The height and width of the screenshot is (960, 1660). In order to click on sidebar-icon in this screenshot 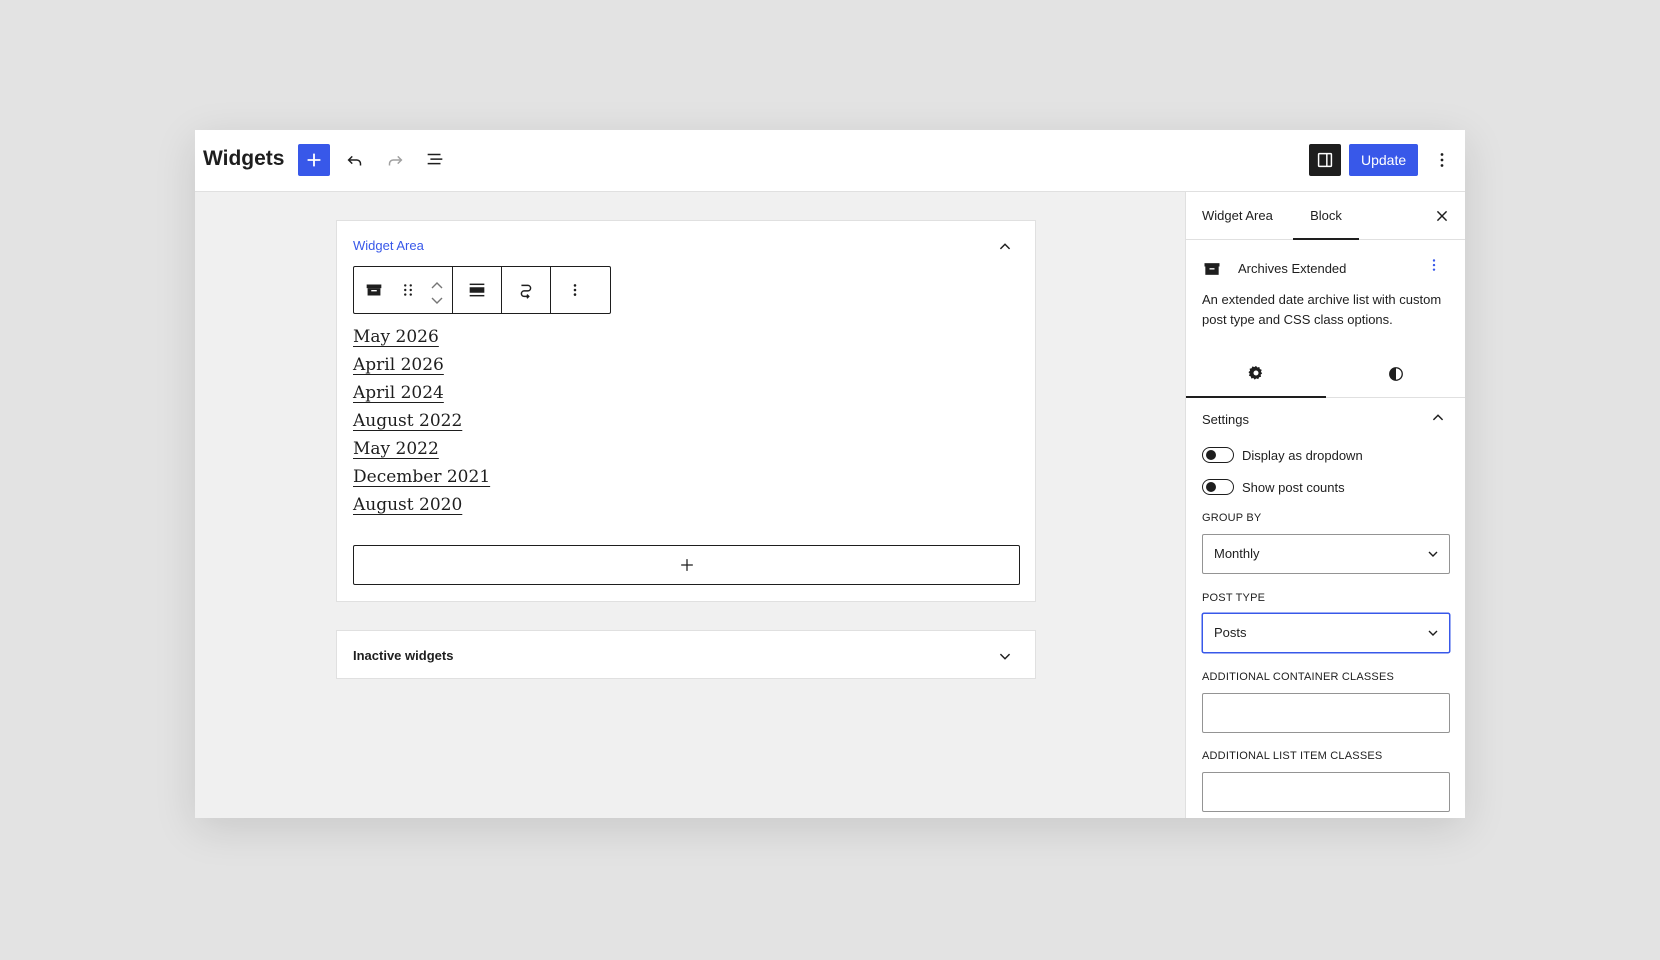, I will do `click(1325, 160)`.